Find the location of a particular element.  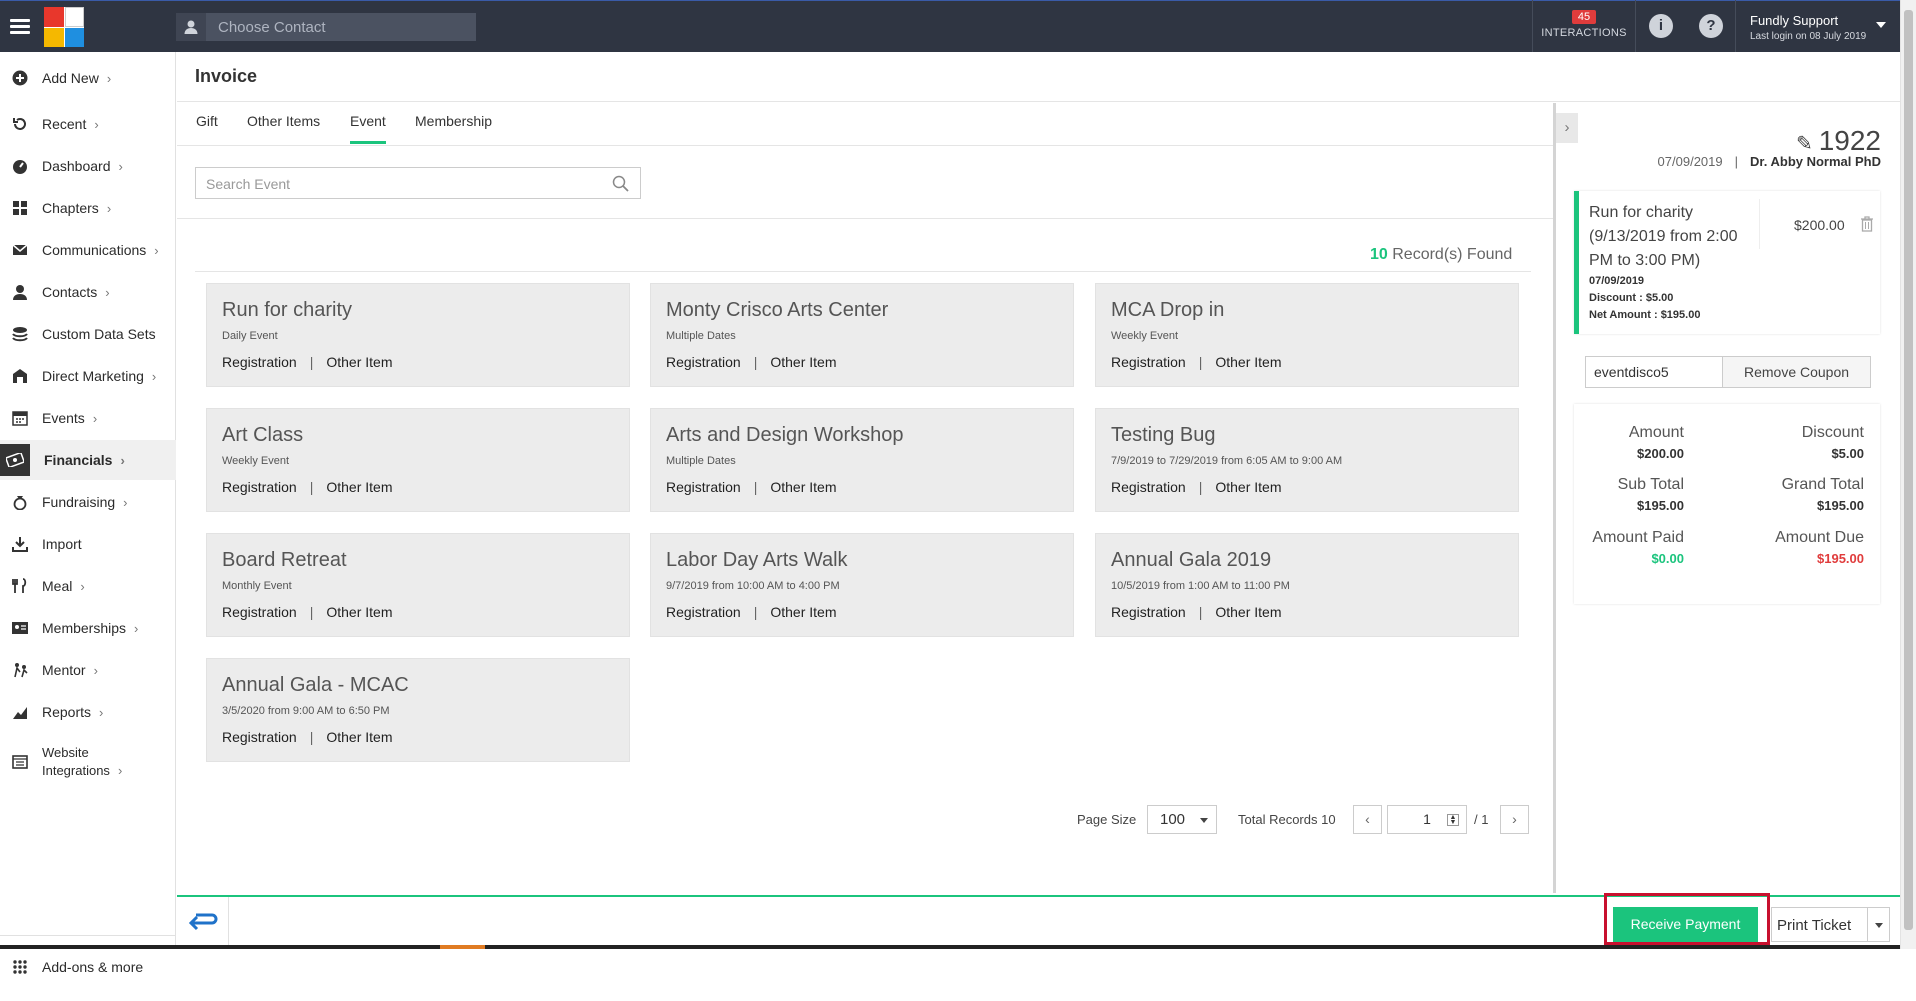

hamburger-menu-icon is located at coordinates (20, 27).